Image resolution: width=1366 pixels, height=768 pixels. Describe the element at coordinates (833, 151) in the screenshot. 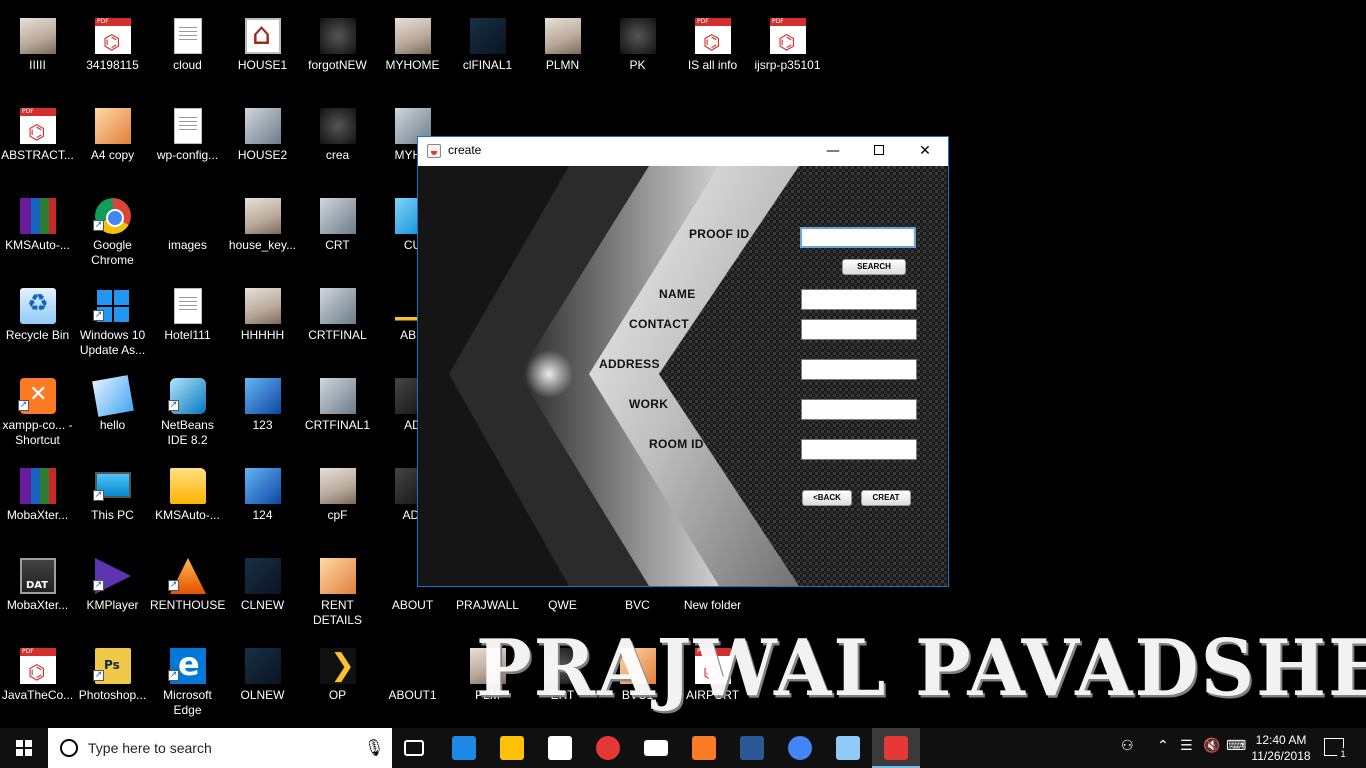

I see `minimize-button: —` at that location.